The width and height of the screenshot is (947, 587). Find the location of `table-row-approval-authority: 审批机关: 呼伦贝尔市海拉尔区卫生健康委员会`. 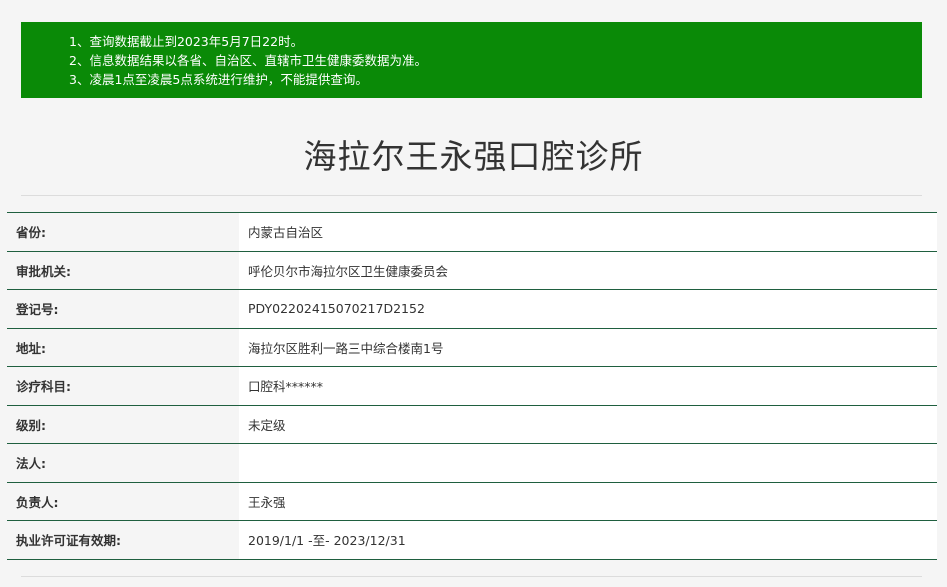

table-row-approval-authority: 审批机关: 呼伦贝尔市海拉尔区卫生健康委员会 is located at coordinates (472, 270).